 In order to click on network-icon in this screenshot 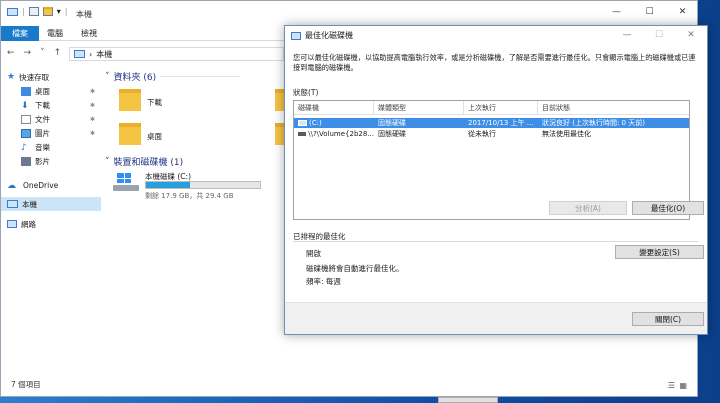, I will do `click(12, 224)`.